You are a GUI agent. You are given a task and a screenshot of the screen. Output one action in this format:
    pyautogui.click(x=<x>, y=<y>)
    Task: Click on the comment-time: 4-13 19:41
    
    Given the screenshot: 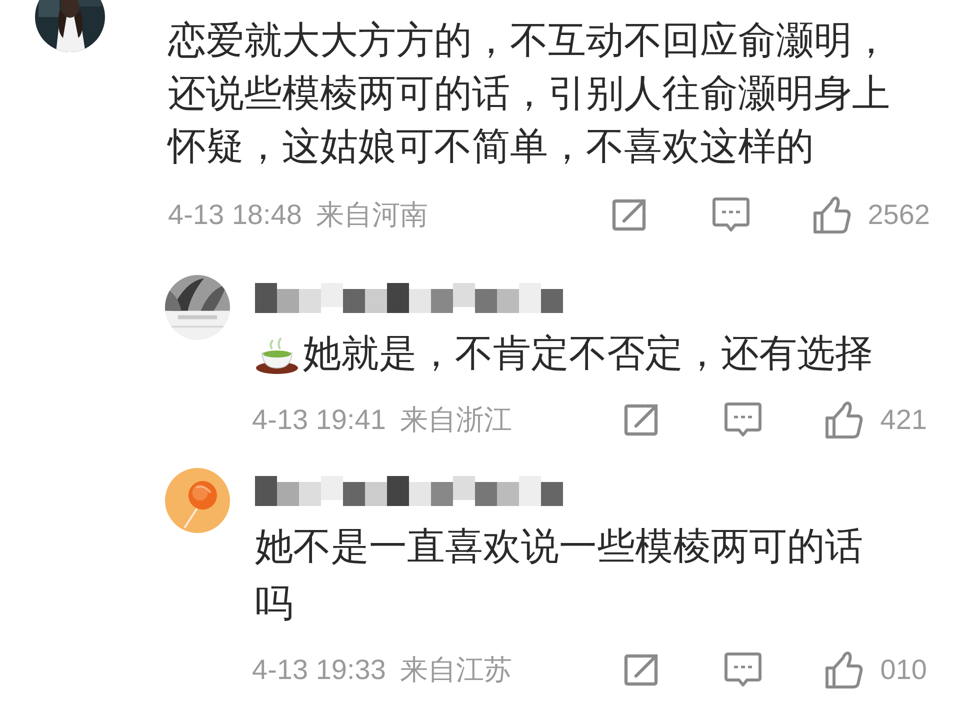 What is the action you would take?
    pyautogui.click(x=319, y=420)
    